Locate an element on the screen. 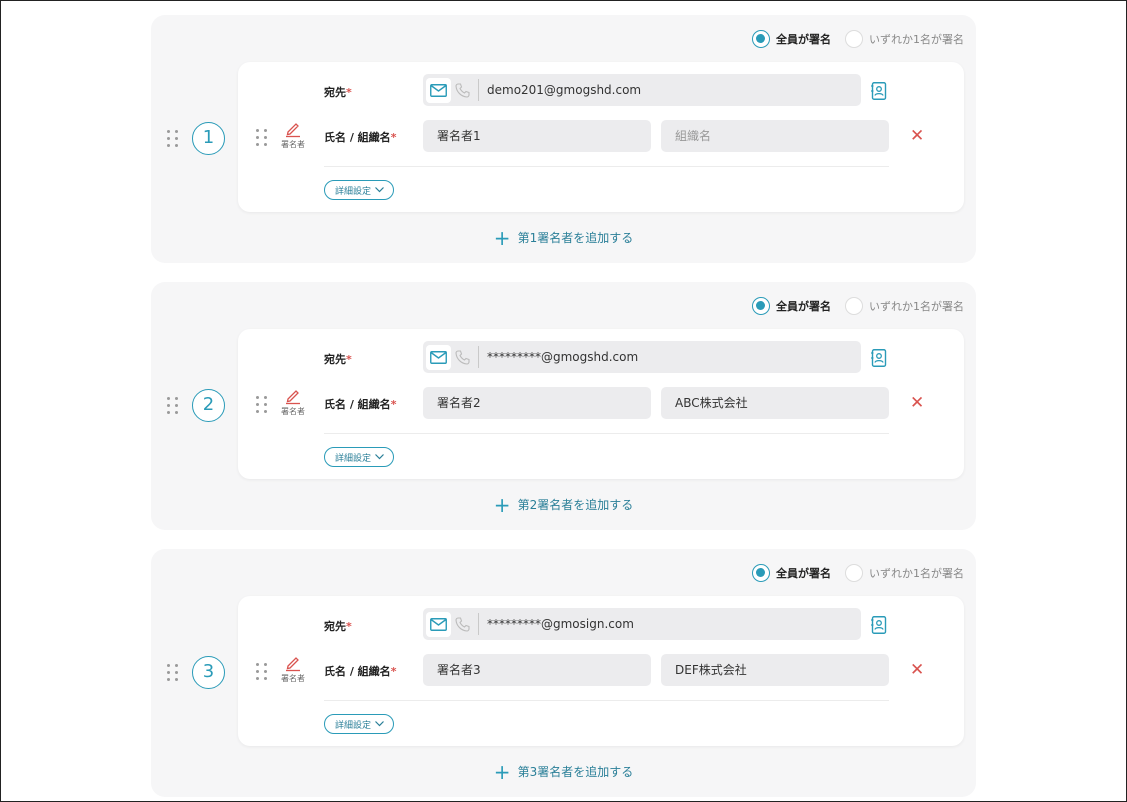 The width and height of the screenshot is (1127, 802). organization-input: 組織名 is located at coordinates (775, 136).